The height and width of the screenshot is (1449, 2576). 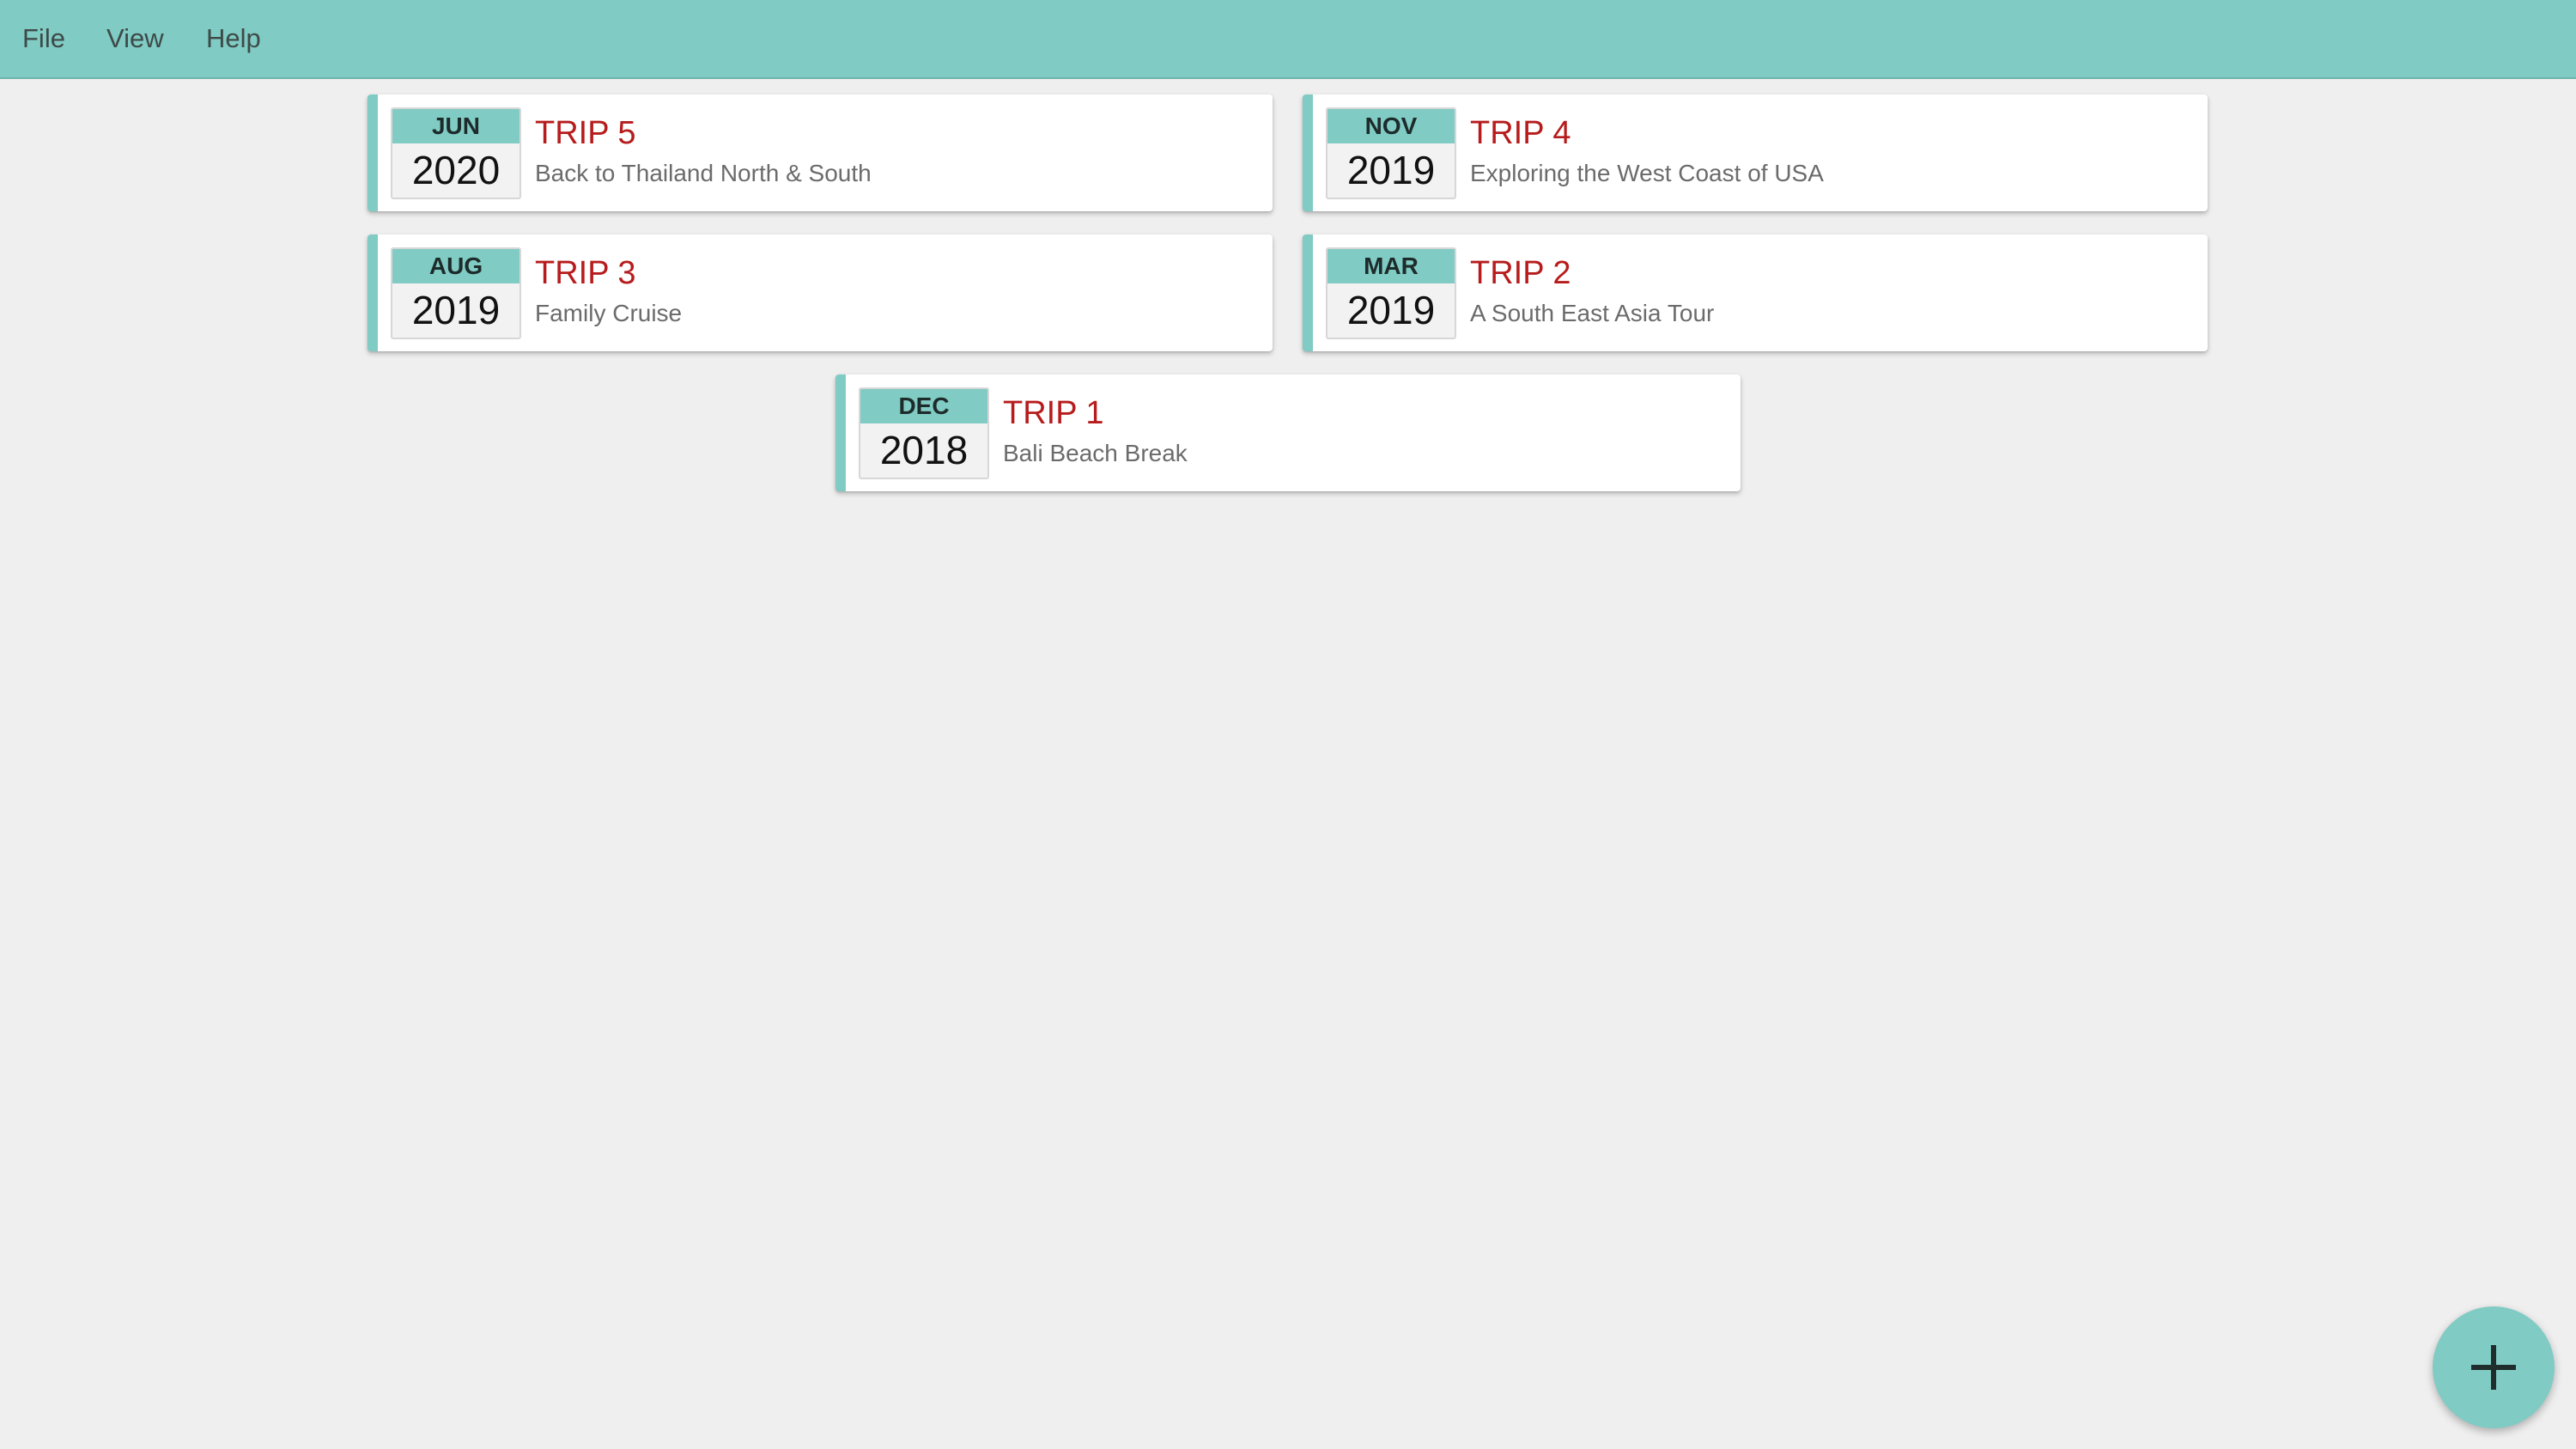 I want to click on trip-subtitle: Back to Thailand North & South, so click(x=704, y=173).